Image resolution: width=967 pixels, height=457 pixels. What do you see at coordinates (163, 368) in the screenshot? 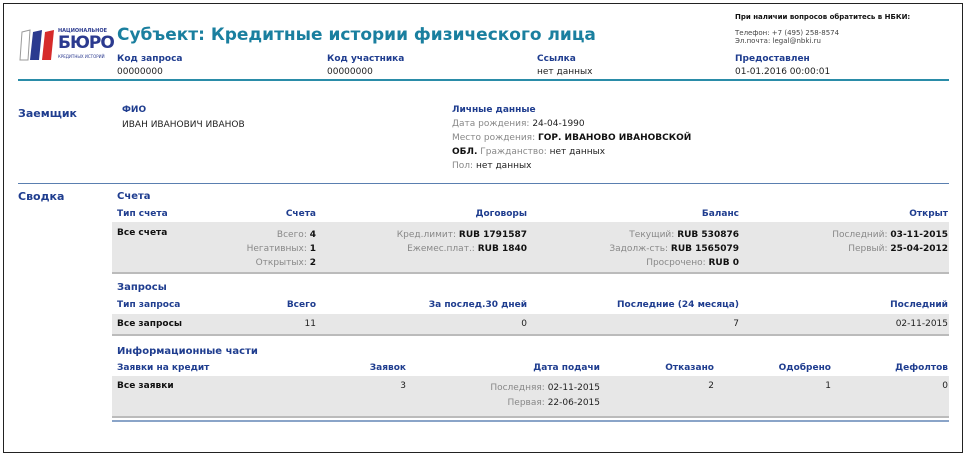
I see `col-applications: Заявки на кредит` at bounding box center [163, 368].